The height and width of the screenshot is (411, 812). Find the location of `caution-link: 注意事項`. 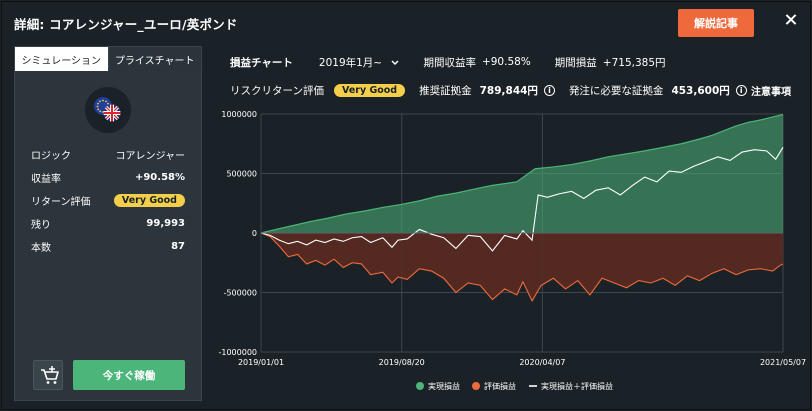

caution-link: 注意事項 is located at coordinates (771, 90).